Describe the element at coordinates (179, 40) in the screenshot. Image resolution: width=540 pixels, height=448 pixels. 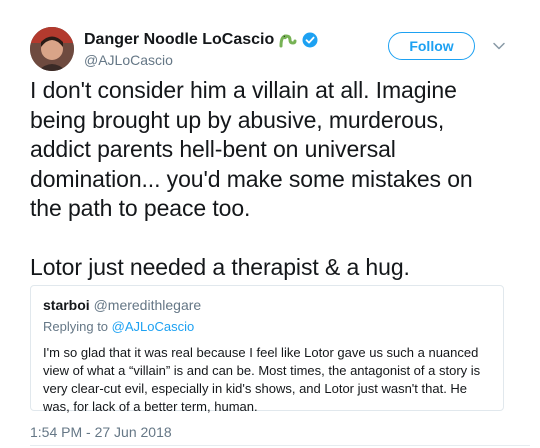
I see `author-display-name: Danger Noodle LoCascio` at that location.